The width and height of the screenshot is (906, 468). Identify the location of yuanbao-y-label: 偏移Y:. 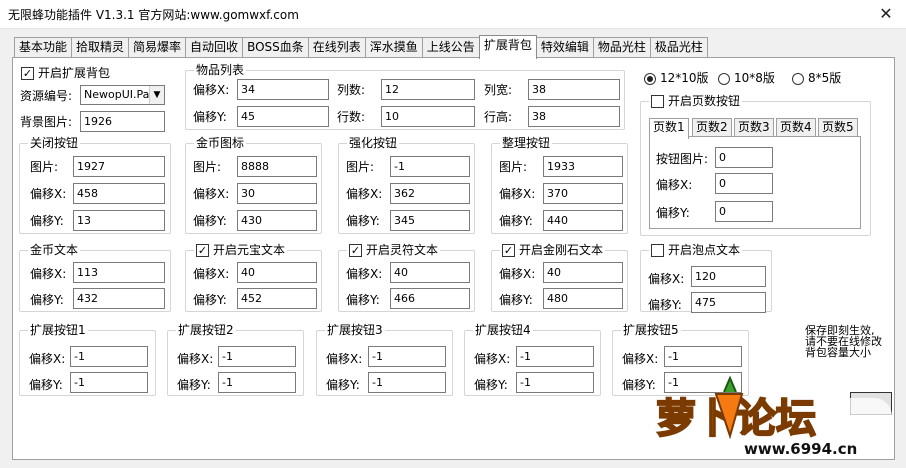
(210, 300).